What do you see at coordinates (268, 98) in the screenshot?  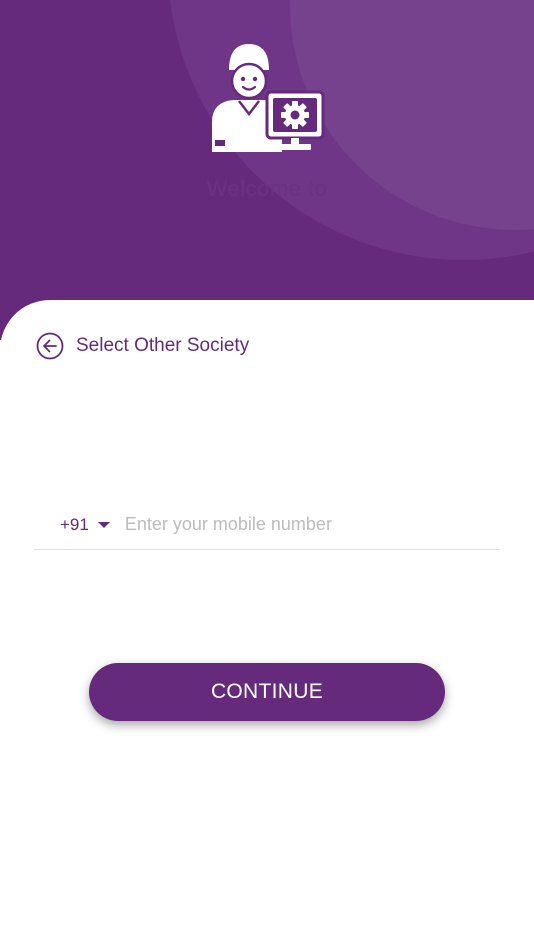 I see `technician-computer-icon` at bounding box center [268, 98].